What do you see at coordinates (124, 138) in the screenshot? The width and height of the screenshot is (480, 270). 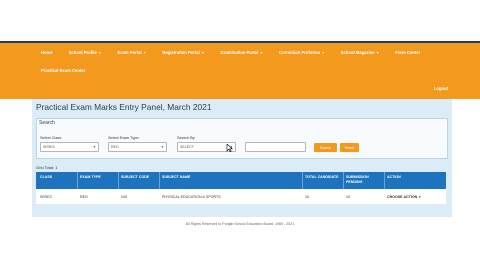 I see `select-exam-type-label: Select Exam Type:` at bounding box center [124, 138].